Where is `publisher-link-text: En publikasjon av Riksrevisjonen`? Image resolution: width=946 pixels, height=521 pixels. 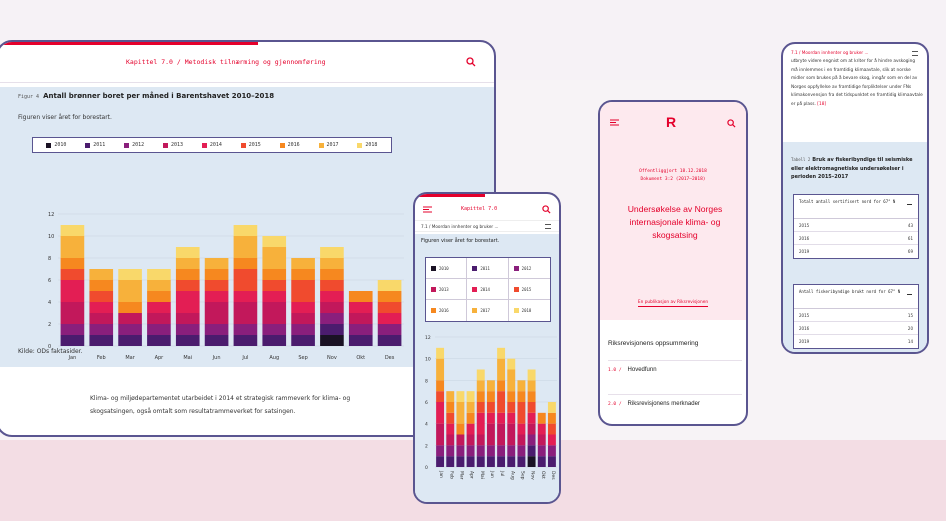
publisher-link-text: En publikasjon av Riksrevisjonen is located at coordinates (673, 303).